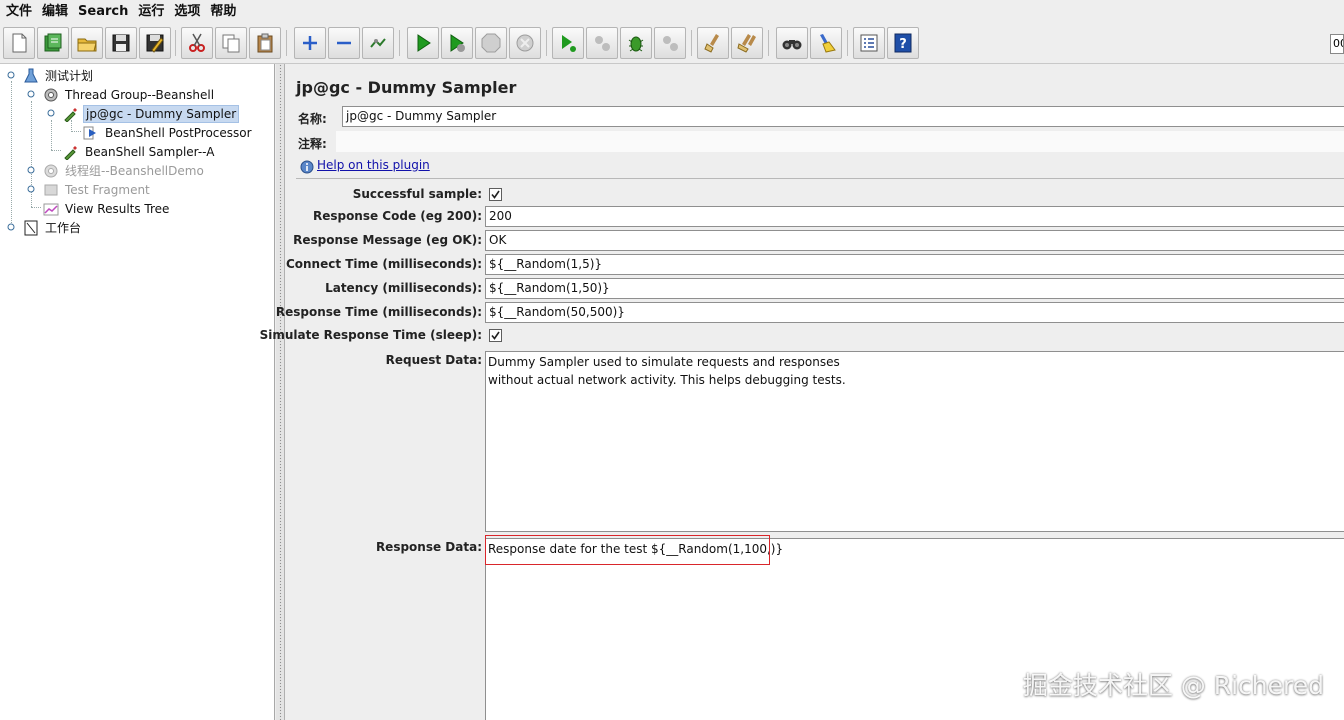  I want to click on cut-icon, so click(197, 42).